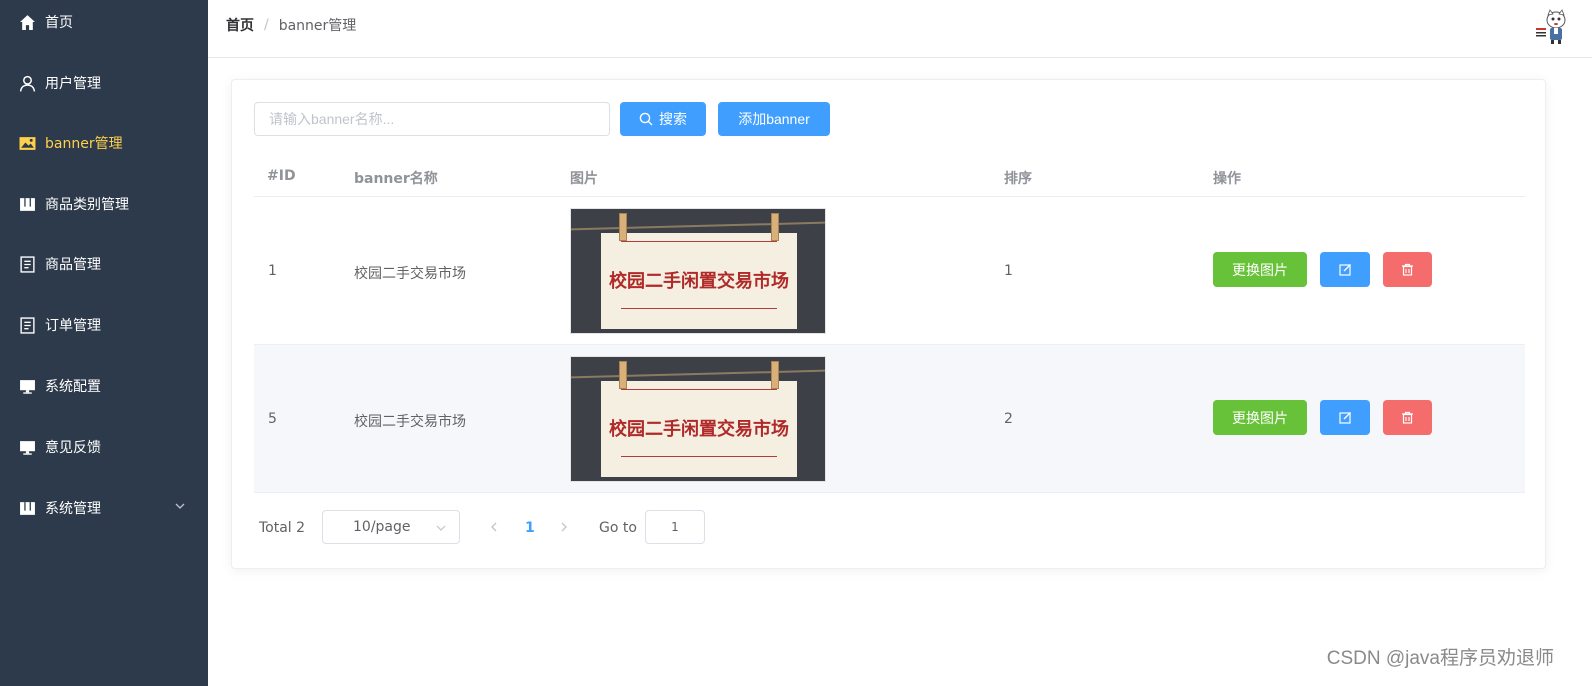 This screenshot has height=686, width=1592. Describe the element at coordinates (104, 264) in the screenshot. I see `sidebar-item-goods: 商品管理` at that location.